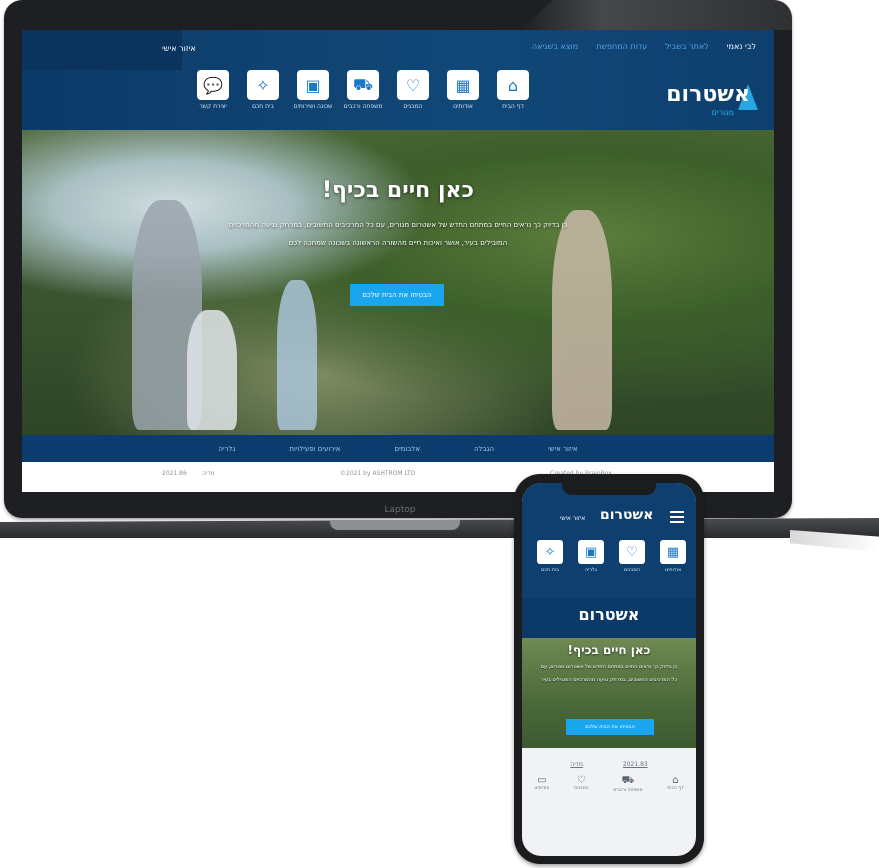  Describe the element at coordinates (213, 106) in the screenshot. I see `category-label: יצירת קשר` at that location.